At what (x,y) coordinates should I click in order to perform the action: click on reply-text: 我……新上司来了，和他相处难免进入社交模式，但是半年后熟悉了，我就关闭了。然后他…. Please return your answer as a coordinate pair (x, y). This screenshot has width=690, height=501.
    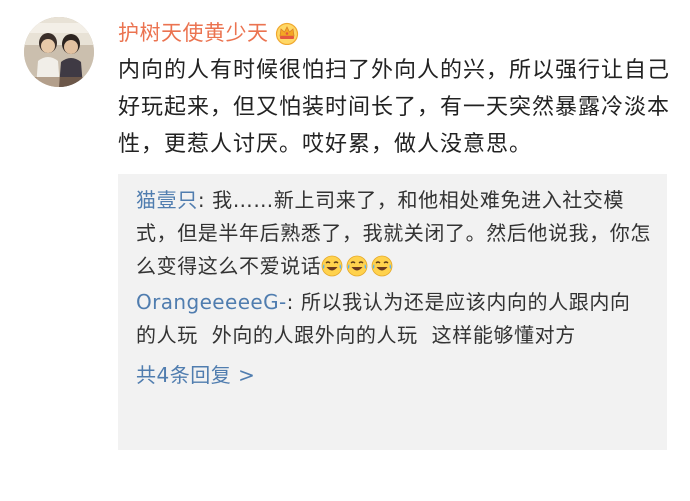
    Looking at the image, I should click on (393, 233).